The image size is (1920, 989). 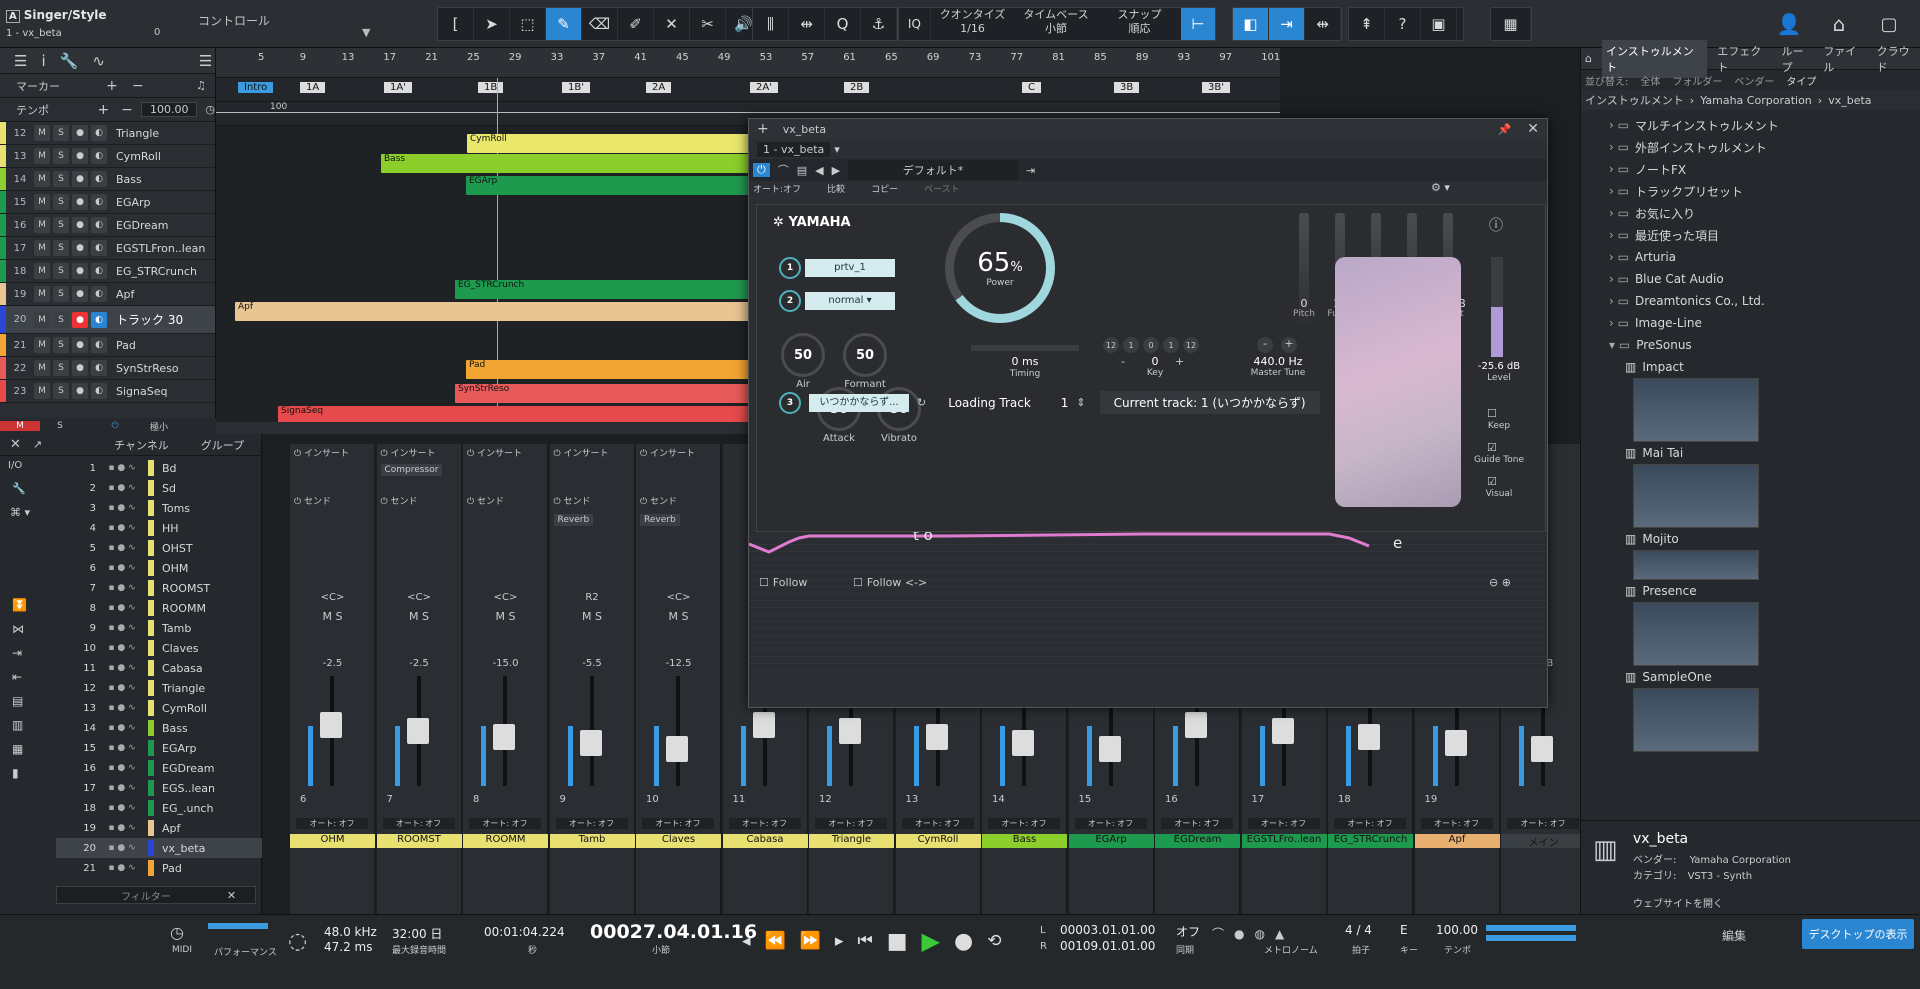 What do you see at coordinates (1403, 24) in the screenshot?
I see `help-button: ?` at bounding box center [1403, 24].